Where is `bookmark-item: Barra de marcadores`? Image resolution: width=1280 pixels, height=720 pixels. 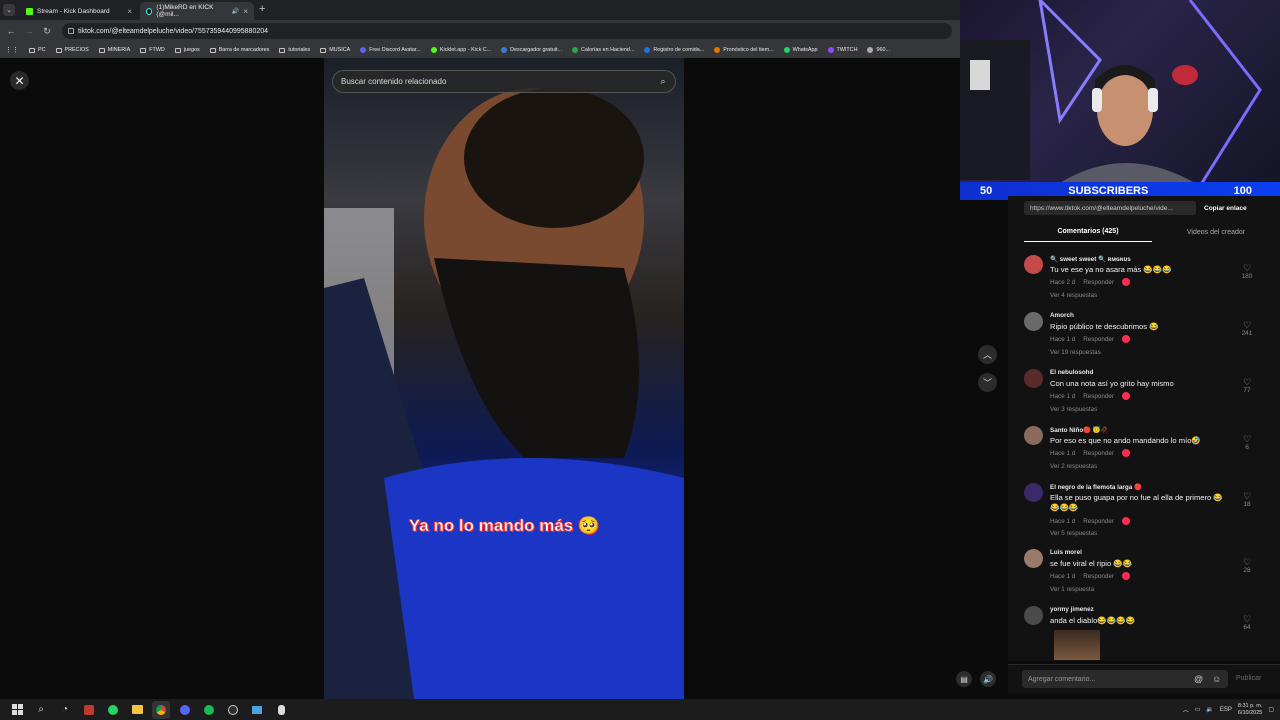 bookmark-item: Barra de marcadores is located at coordinates (240, 50).